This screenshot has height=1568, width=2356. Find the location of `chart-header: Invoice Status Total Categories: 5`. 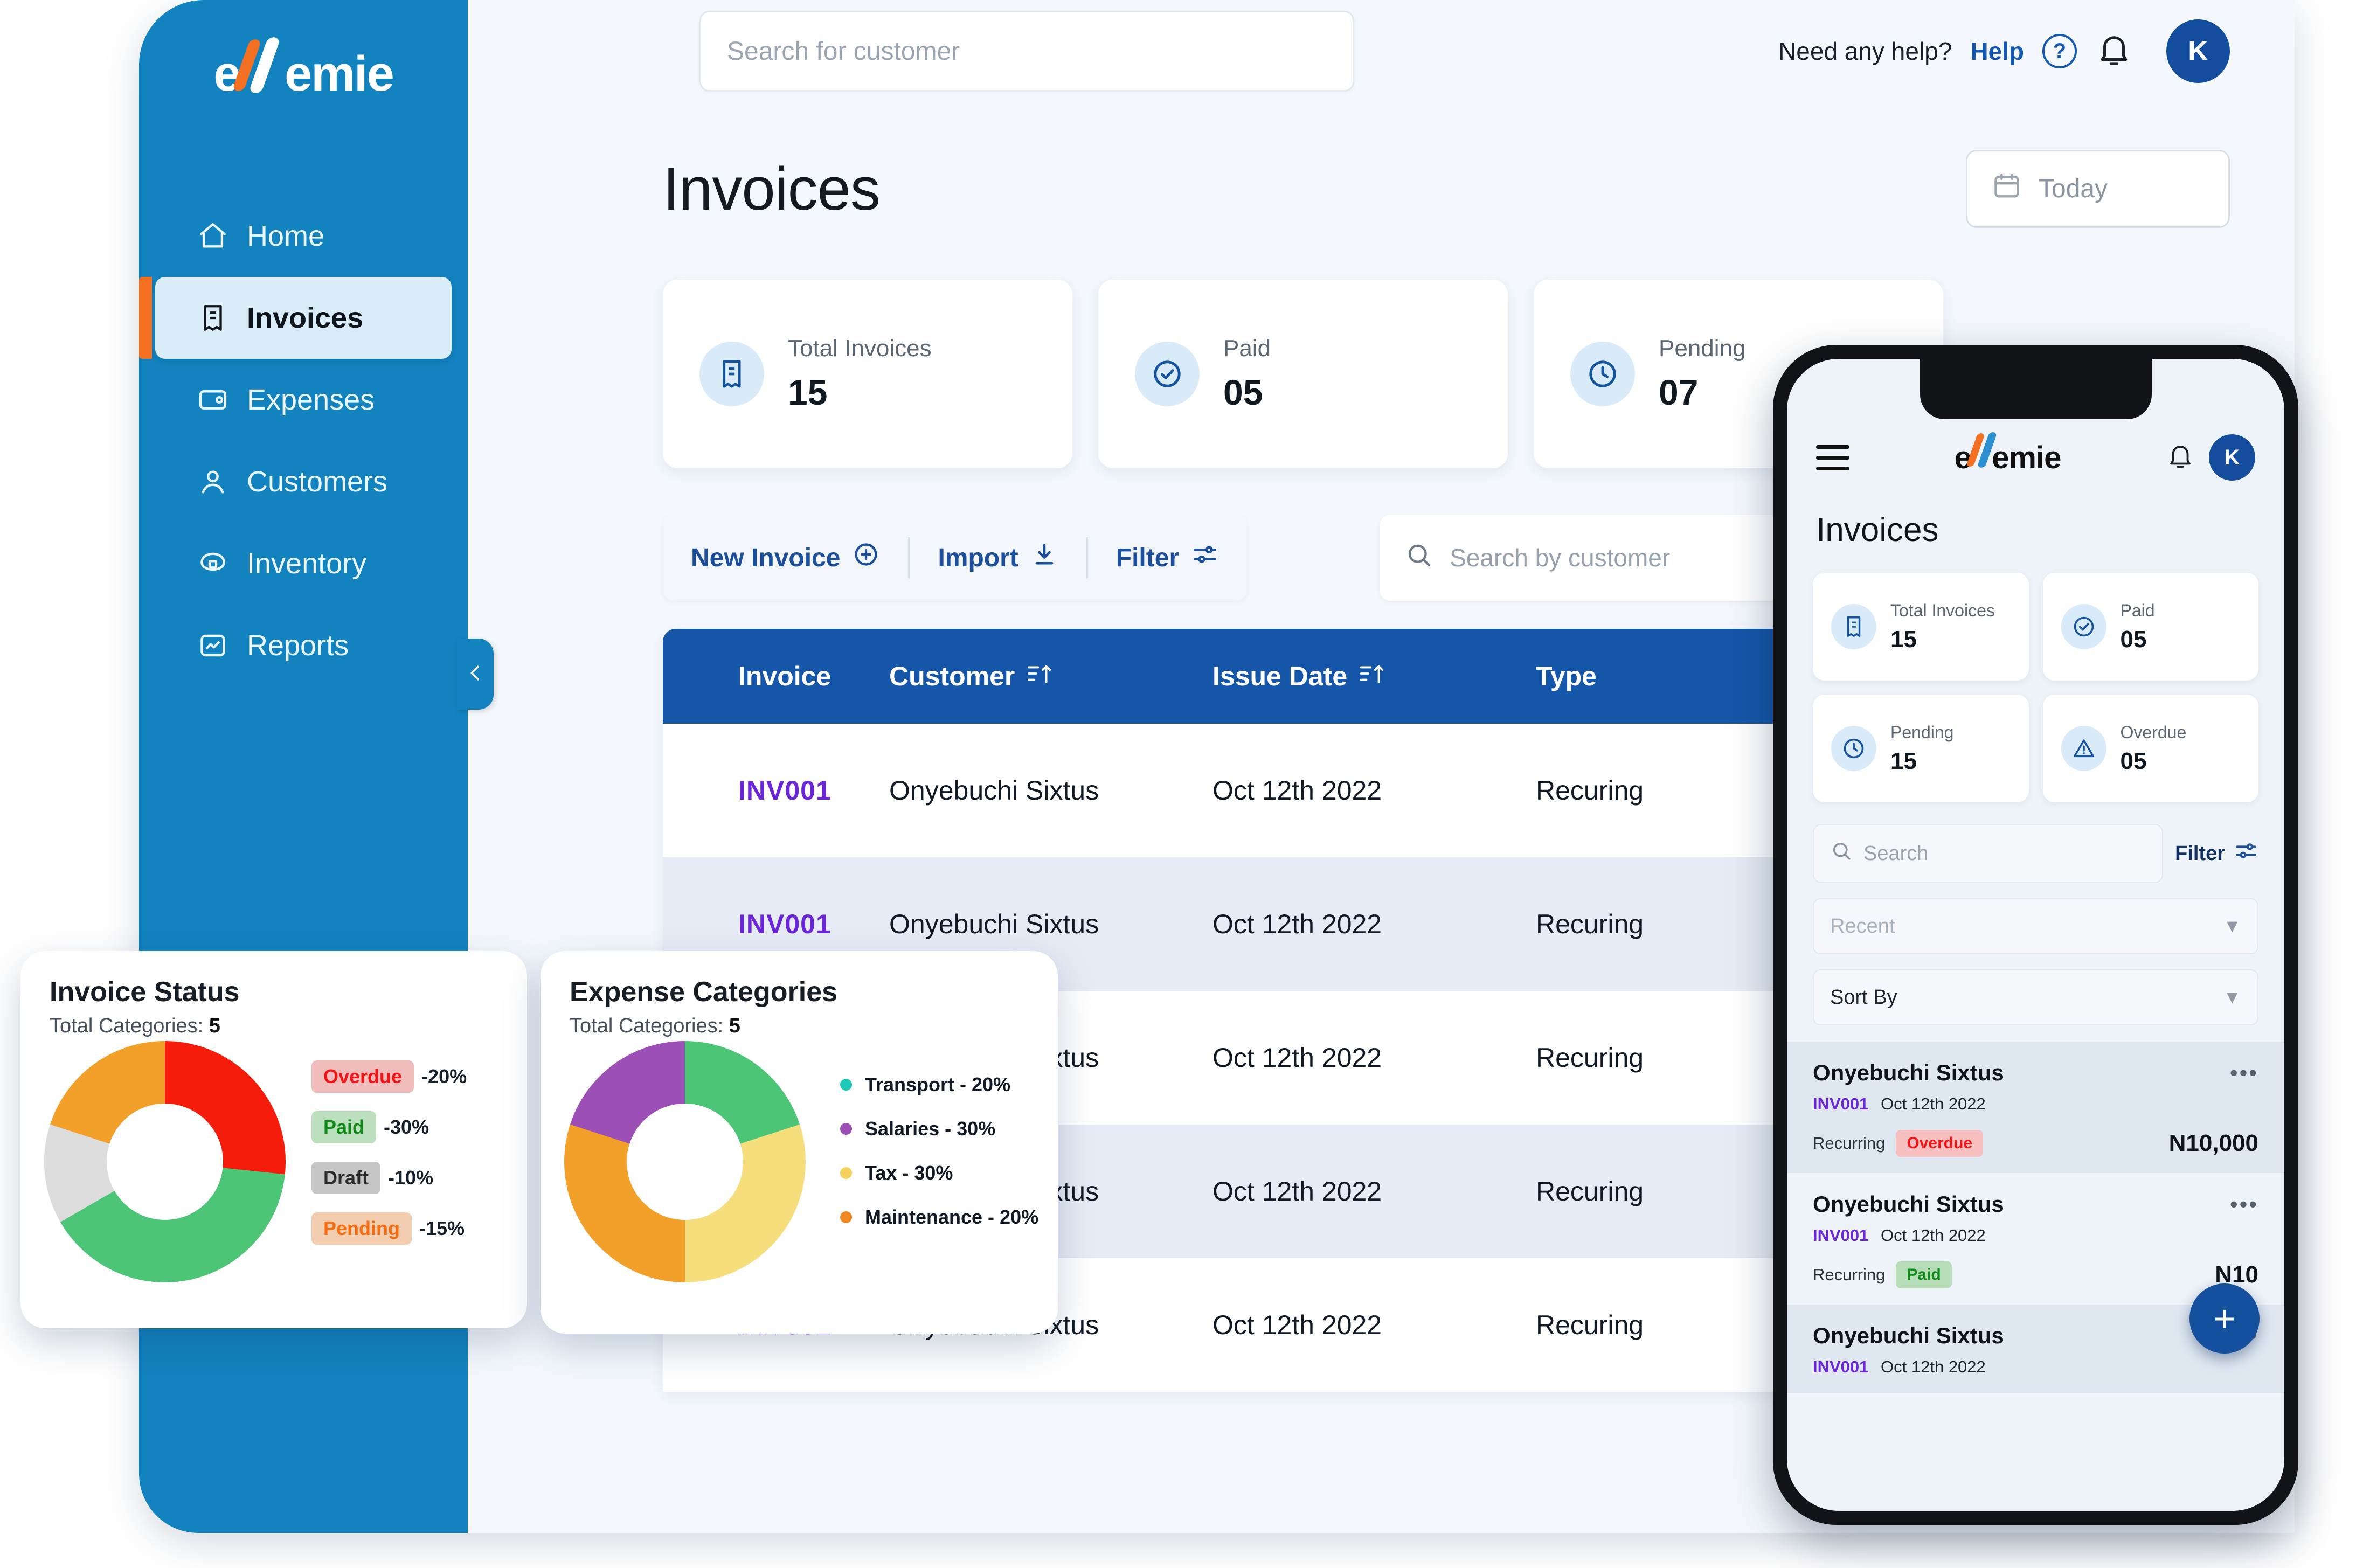

chart-header: Invoice Status Total Categories: 5 is located at coordinates (273, 994).